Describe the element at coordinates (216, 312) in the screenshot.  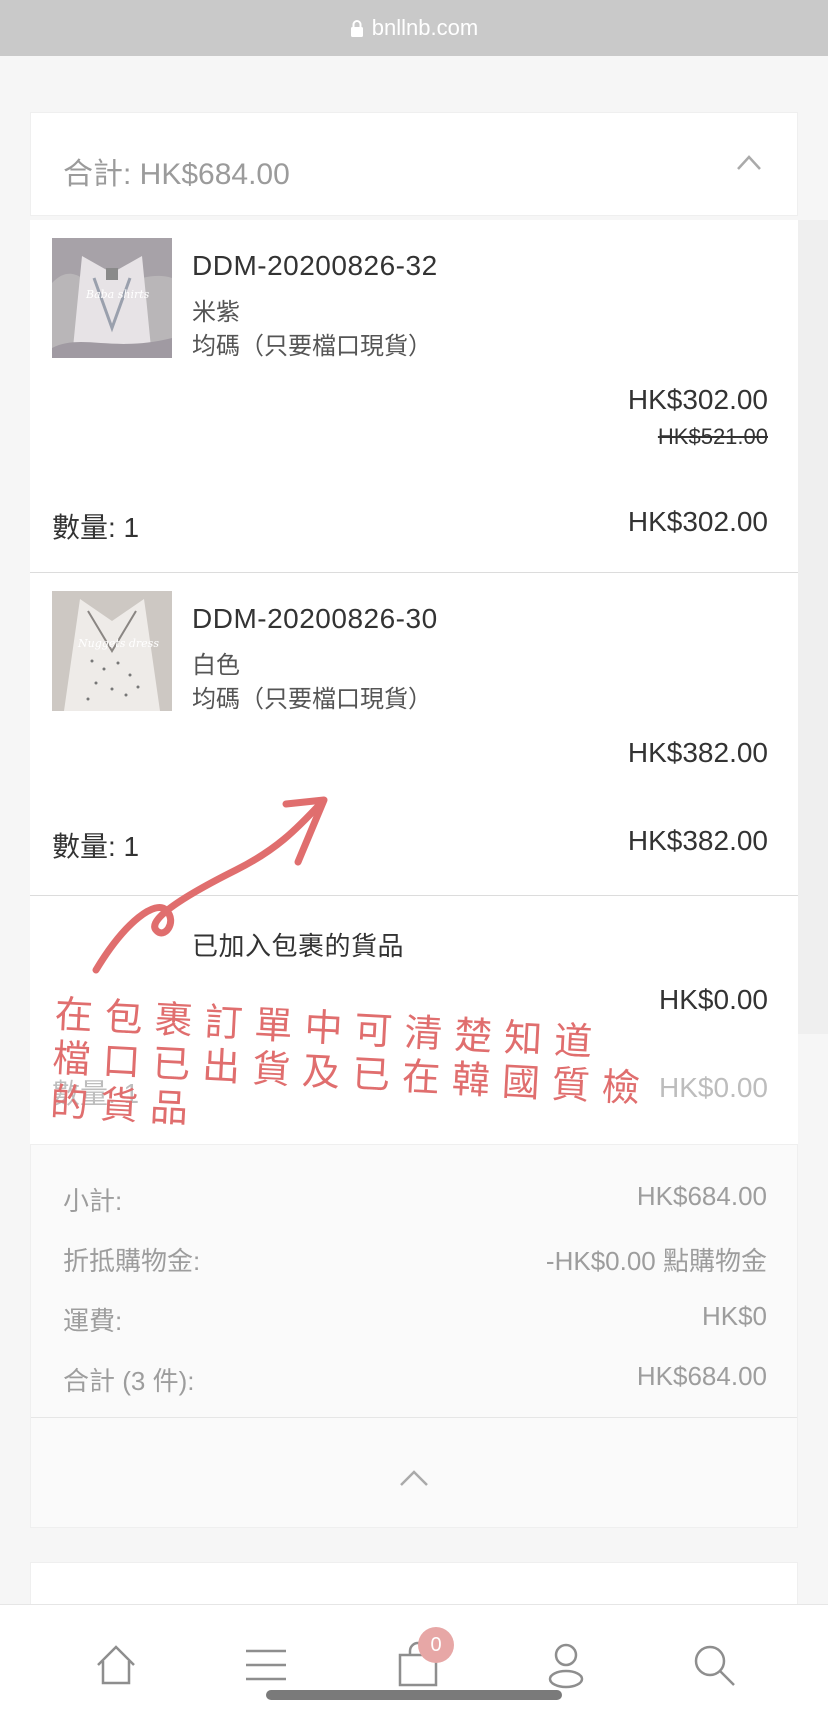
I see `product-color: 米紫` at that location.